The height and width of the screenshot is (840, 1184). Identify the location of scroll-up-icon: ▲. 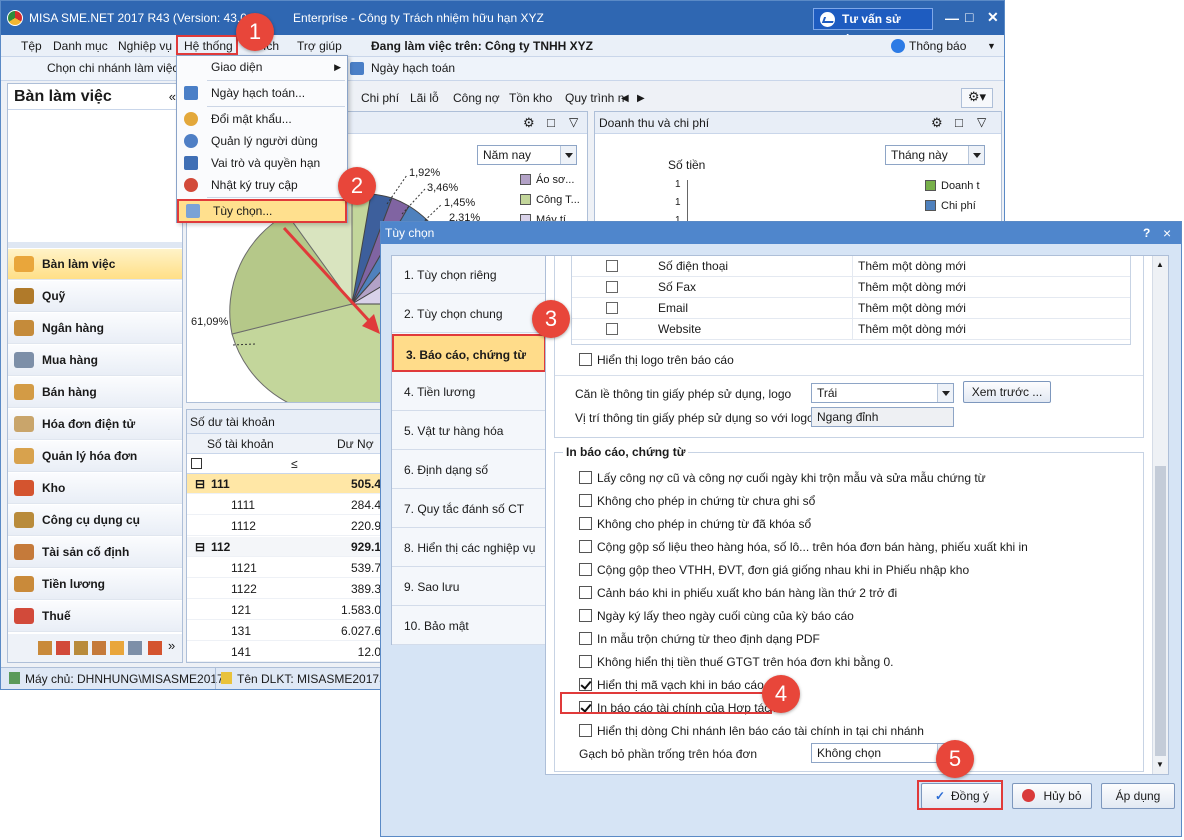
(1160, 264).